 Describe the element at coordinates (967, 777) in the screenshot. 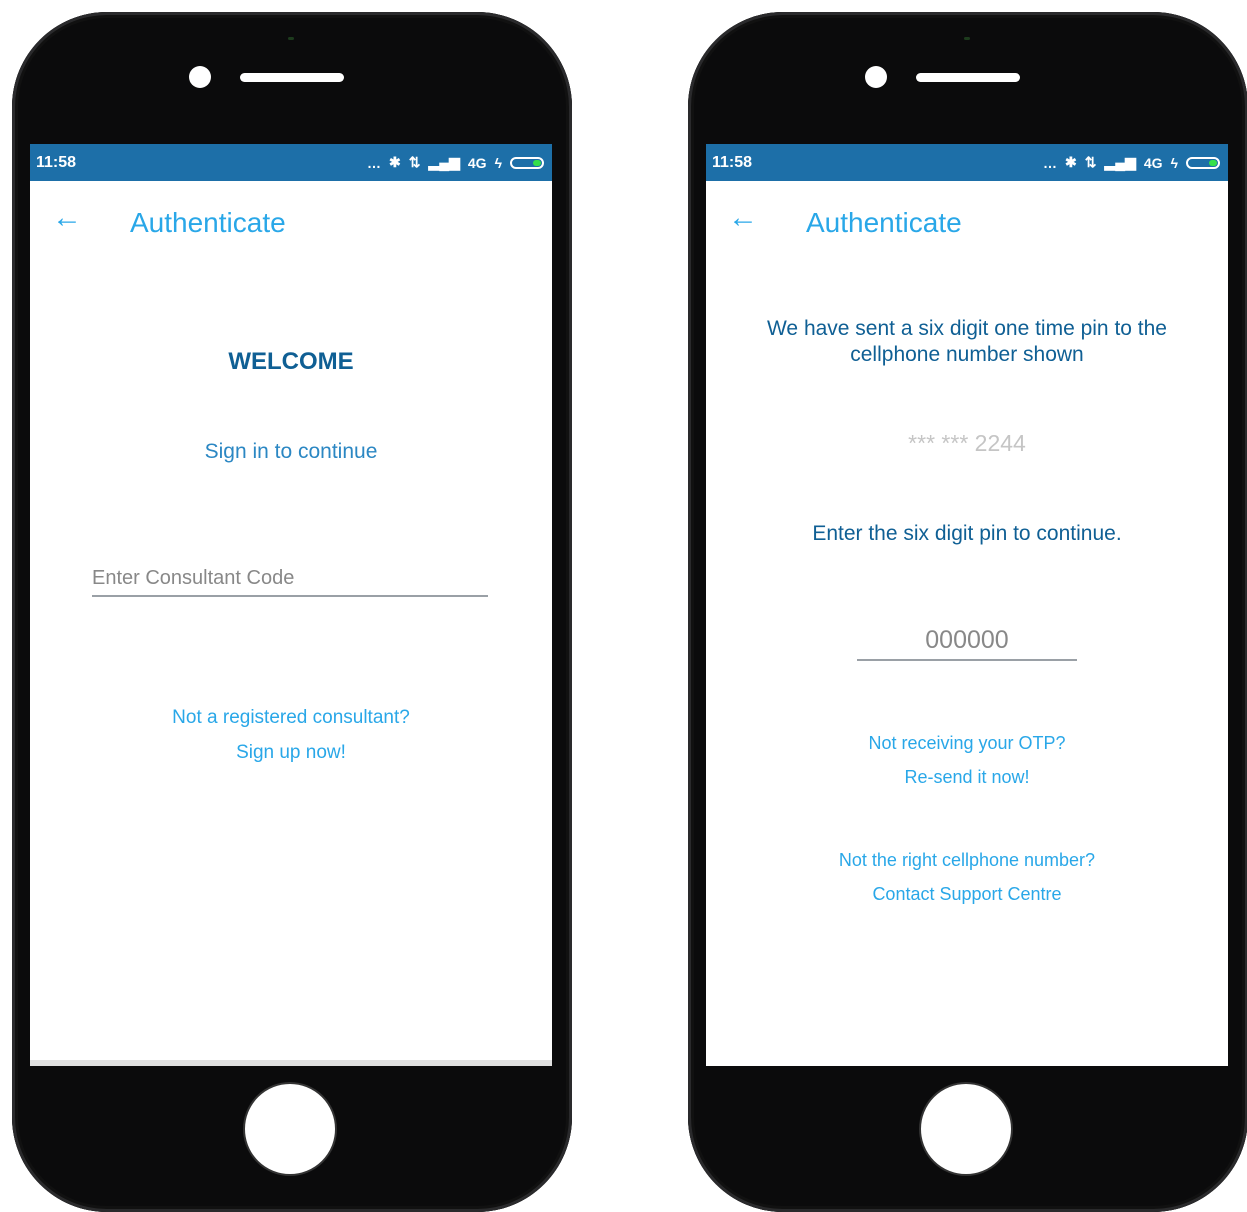

I see `resend-otp-link: Re-send it now!` at that location.